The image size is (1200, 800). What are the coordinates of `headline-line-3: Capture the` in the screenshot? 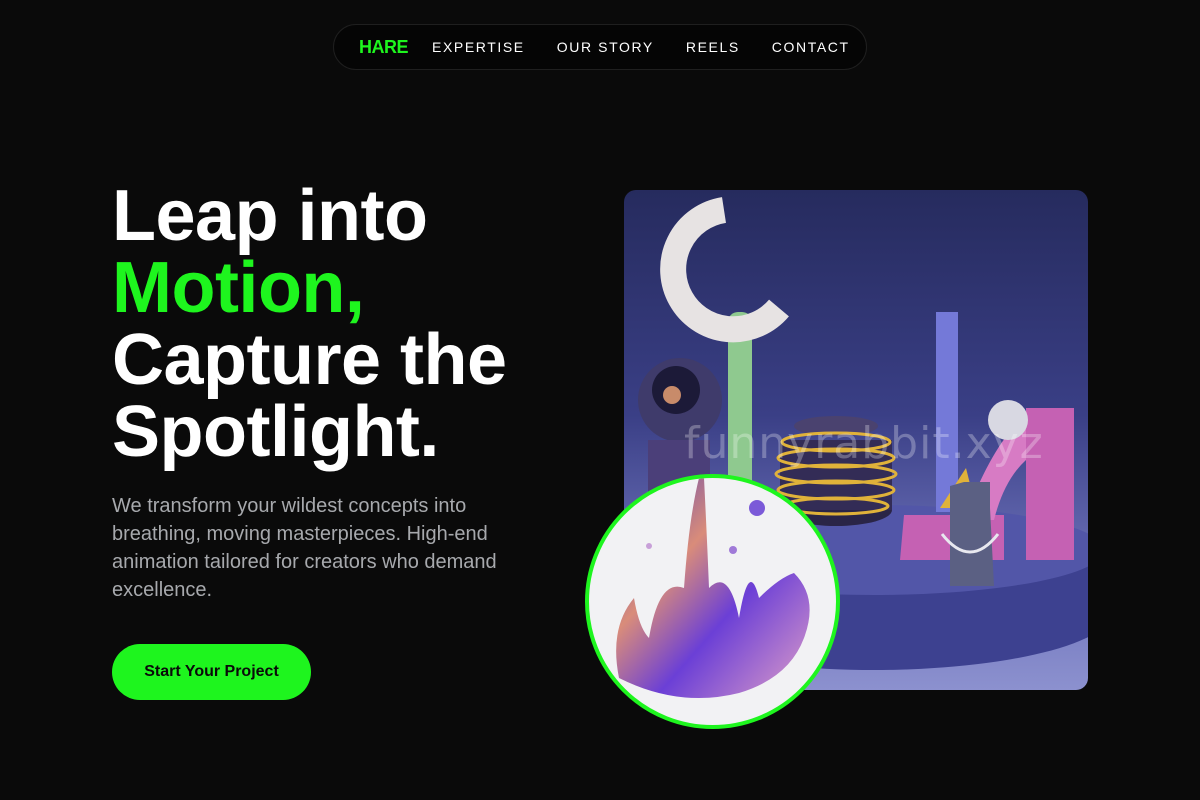 It's located at (309, 360).